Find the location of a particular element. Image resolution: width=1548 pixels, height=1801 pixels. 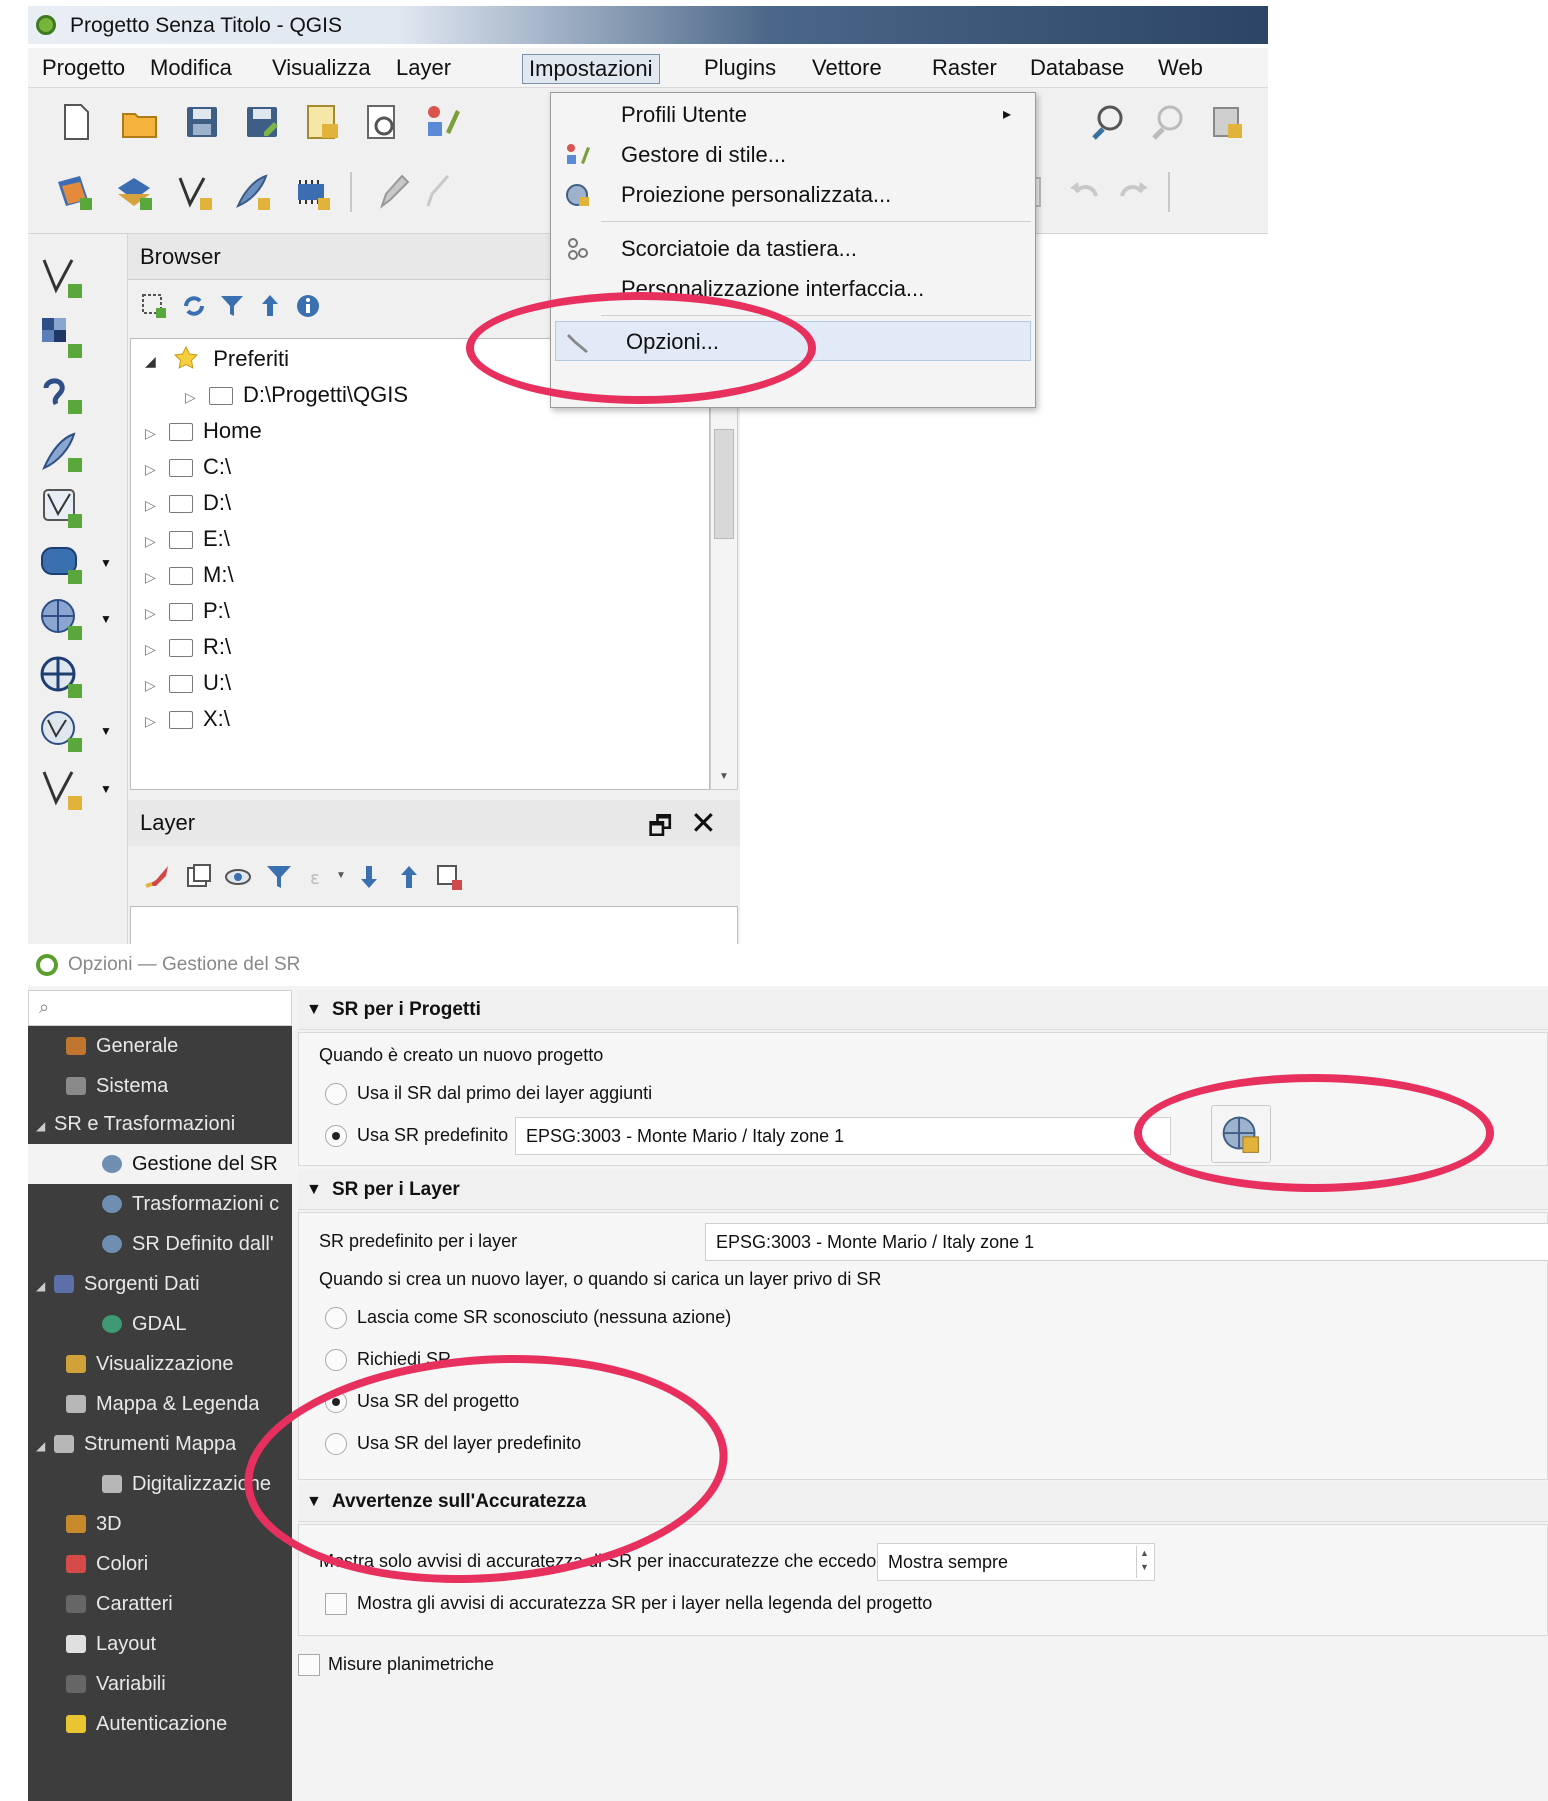

layout-manager-icon is located at coordinates (382, 122).